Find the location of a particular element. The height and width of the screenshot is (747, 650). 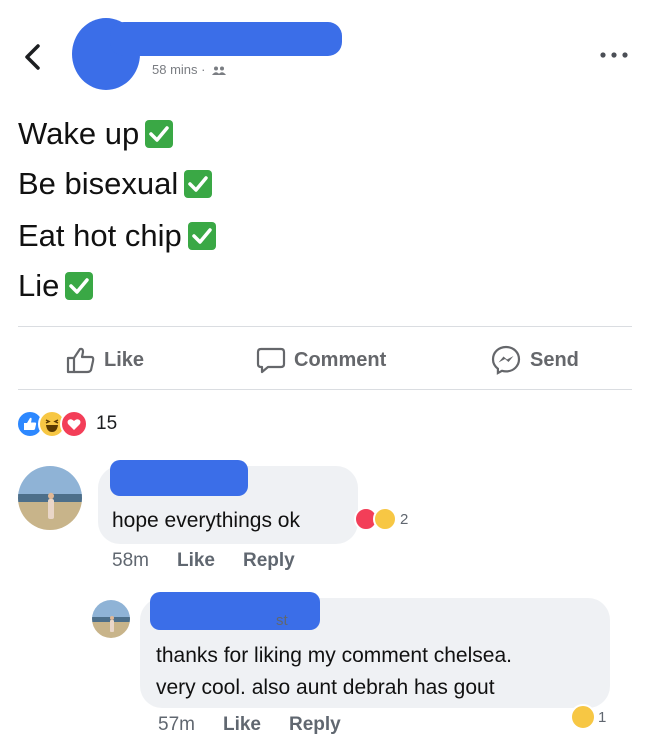

love-reaction-icon is located at coordinates (74, 424).